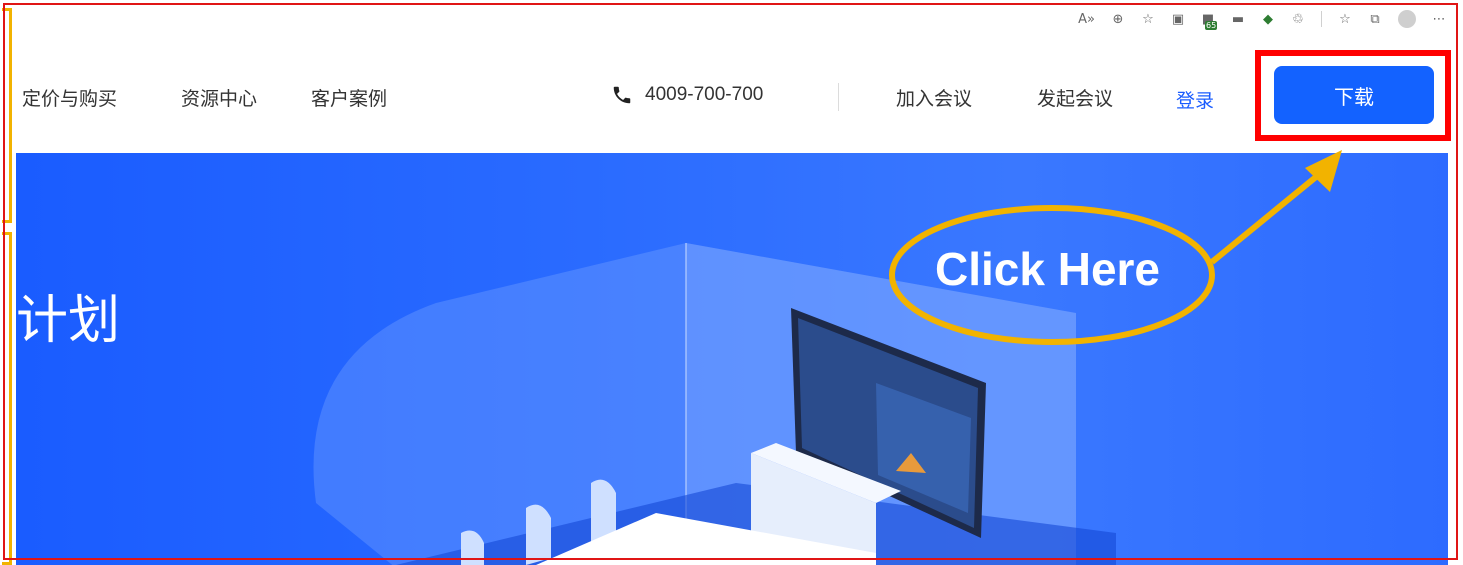 This screenshot has height=565, width=1463. I want to click on hero-title: 计划, so click(68, 321).